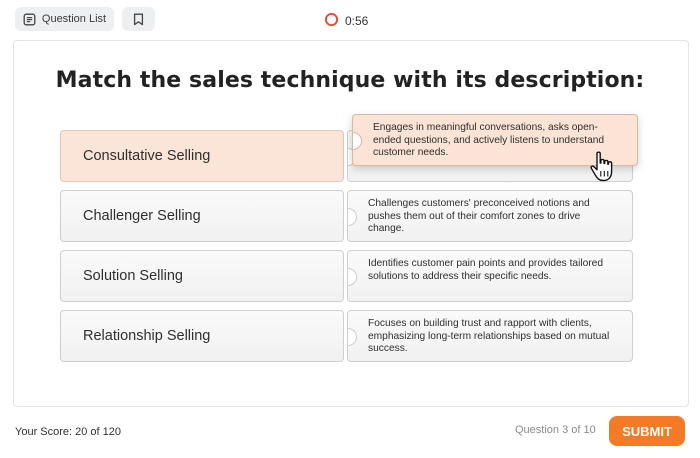 Image resolution: width=700 pixels, height=458 pixels. I want to click on question-list-label: Question List, so click(74, 19).